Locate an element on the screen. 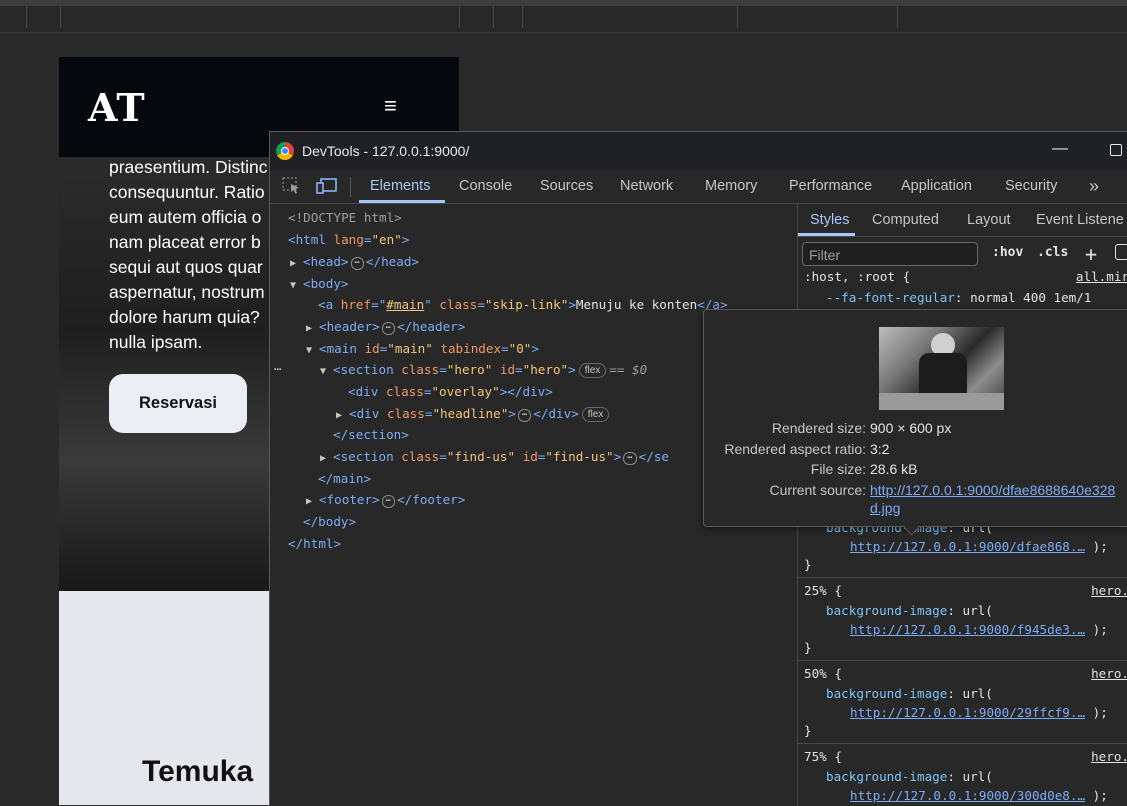  dom-node-footer: ▶ <footer> ⋯ </footer> is located at coordinates (385, 500).